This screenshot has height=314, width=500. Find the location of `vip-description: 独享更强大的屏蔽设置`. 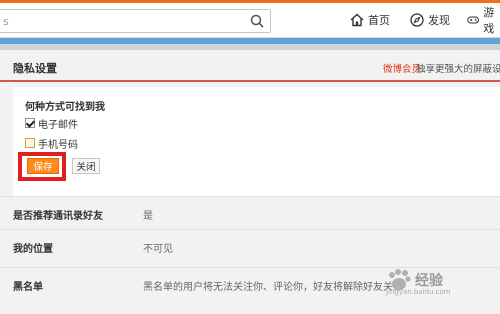

vip-description: 独享更强大的屏蔽设置 is located at coordinates (458, 69).